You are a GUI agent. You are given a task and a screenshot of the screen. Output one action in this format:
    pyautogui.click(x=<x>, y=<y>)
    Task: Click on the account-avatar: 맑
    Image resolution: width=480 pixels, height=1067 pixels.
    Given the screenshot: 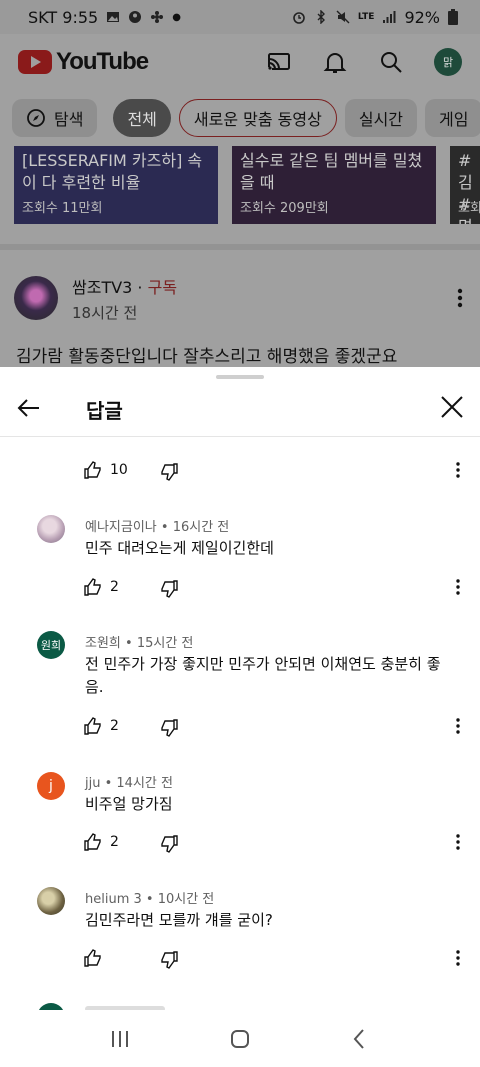 What is the action you would take?
    pyautogui.click(x=448, y=62)
    